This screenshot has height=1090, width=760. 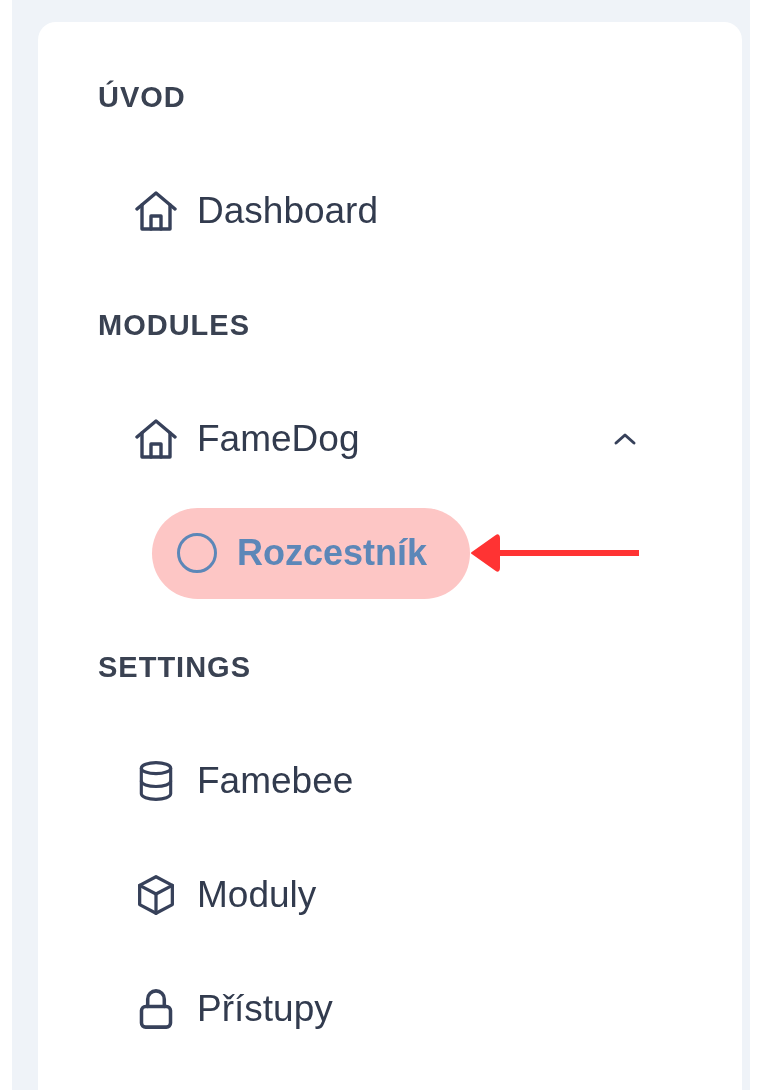 I want to click on section-heading: ÚVOD, so click(x=142, y=97).